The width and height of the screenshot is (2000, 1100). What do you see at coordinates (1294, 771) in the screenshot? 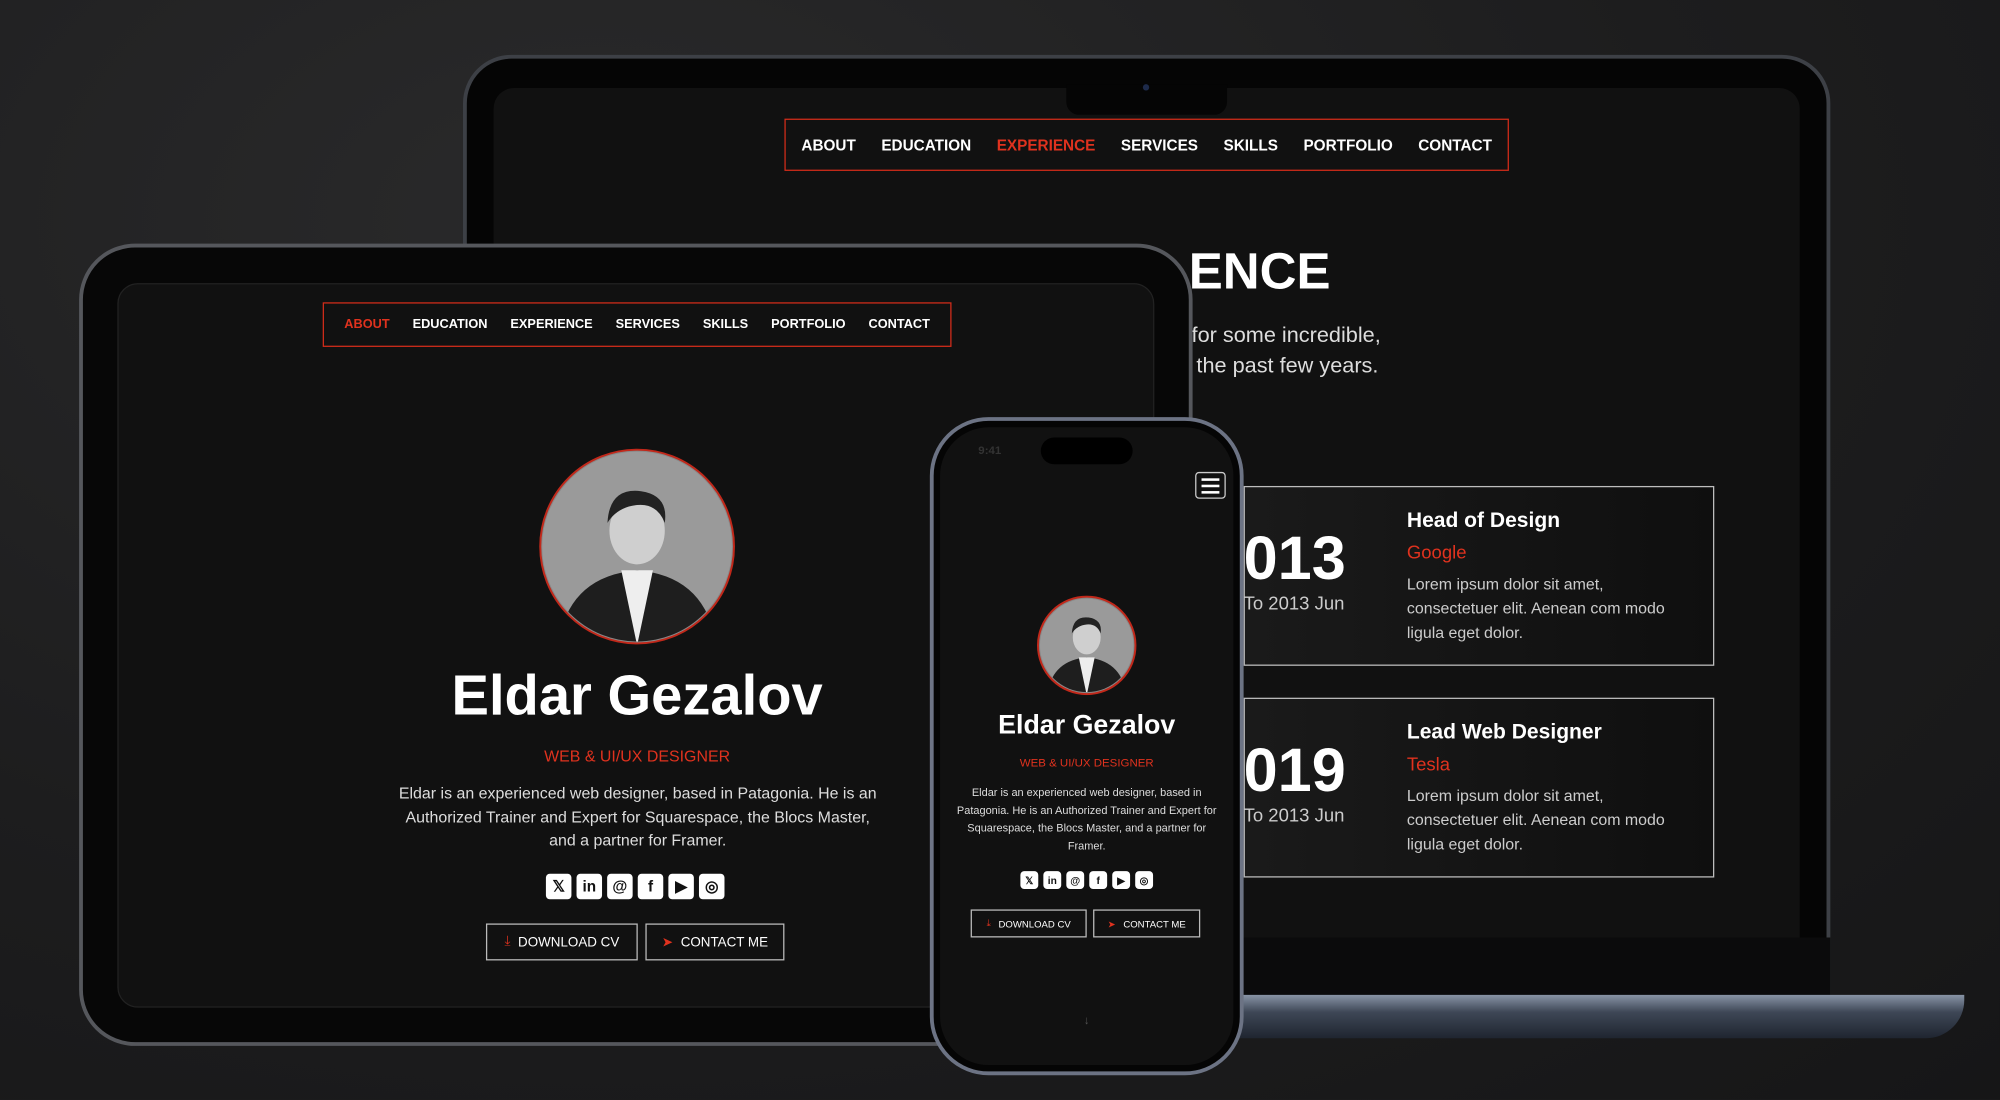
I see `card-year: 019` at bounding box center [1294, 771].